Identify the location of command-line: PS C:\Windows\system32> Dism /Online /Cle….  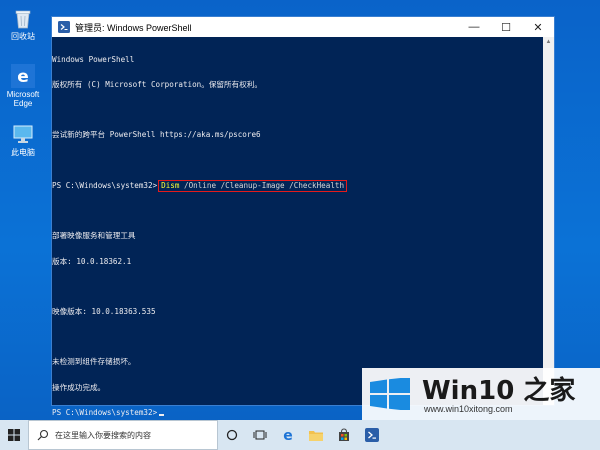
(303, 186).